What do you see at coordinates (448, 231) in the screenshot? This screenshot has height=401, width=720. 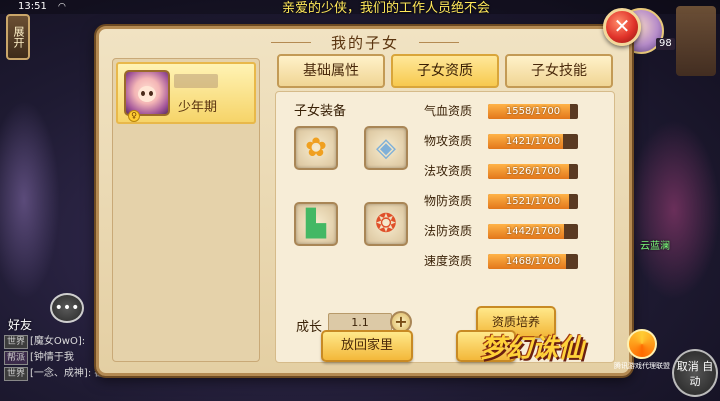 I see `stat-label: 法防资质` at bounding box center [448, 231].